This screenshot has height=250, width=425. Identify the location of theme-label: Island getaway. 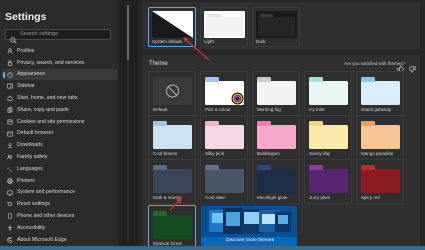
(376, 109).